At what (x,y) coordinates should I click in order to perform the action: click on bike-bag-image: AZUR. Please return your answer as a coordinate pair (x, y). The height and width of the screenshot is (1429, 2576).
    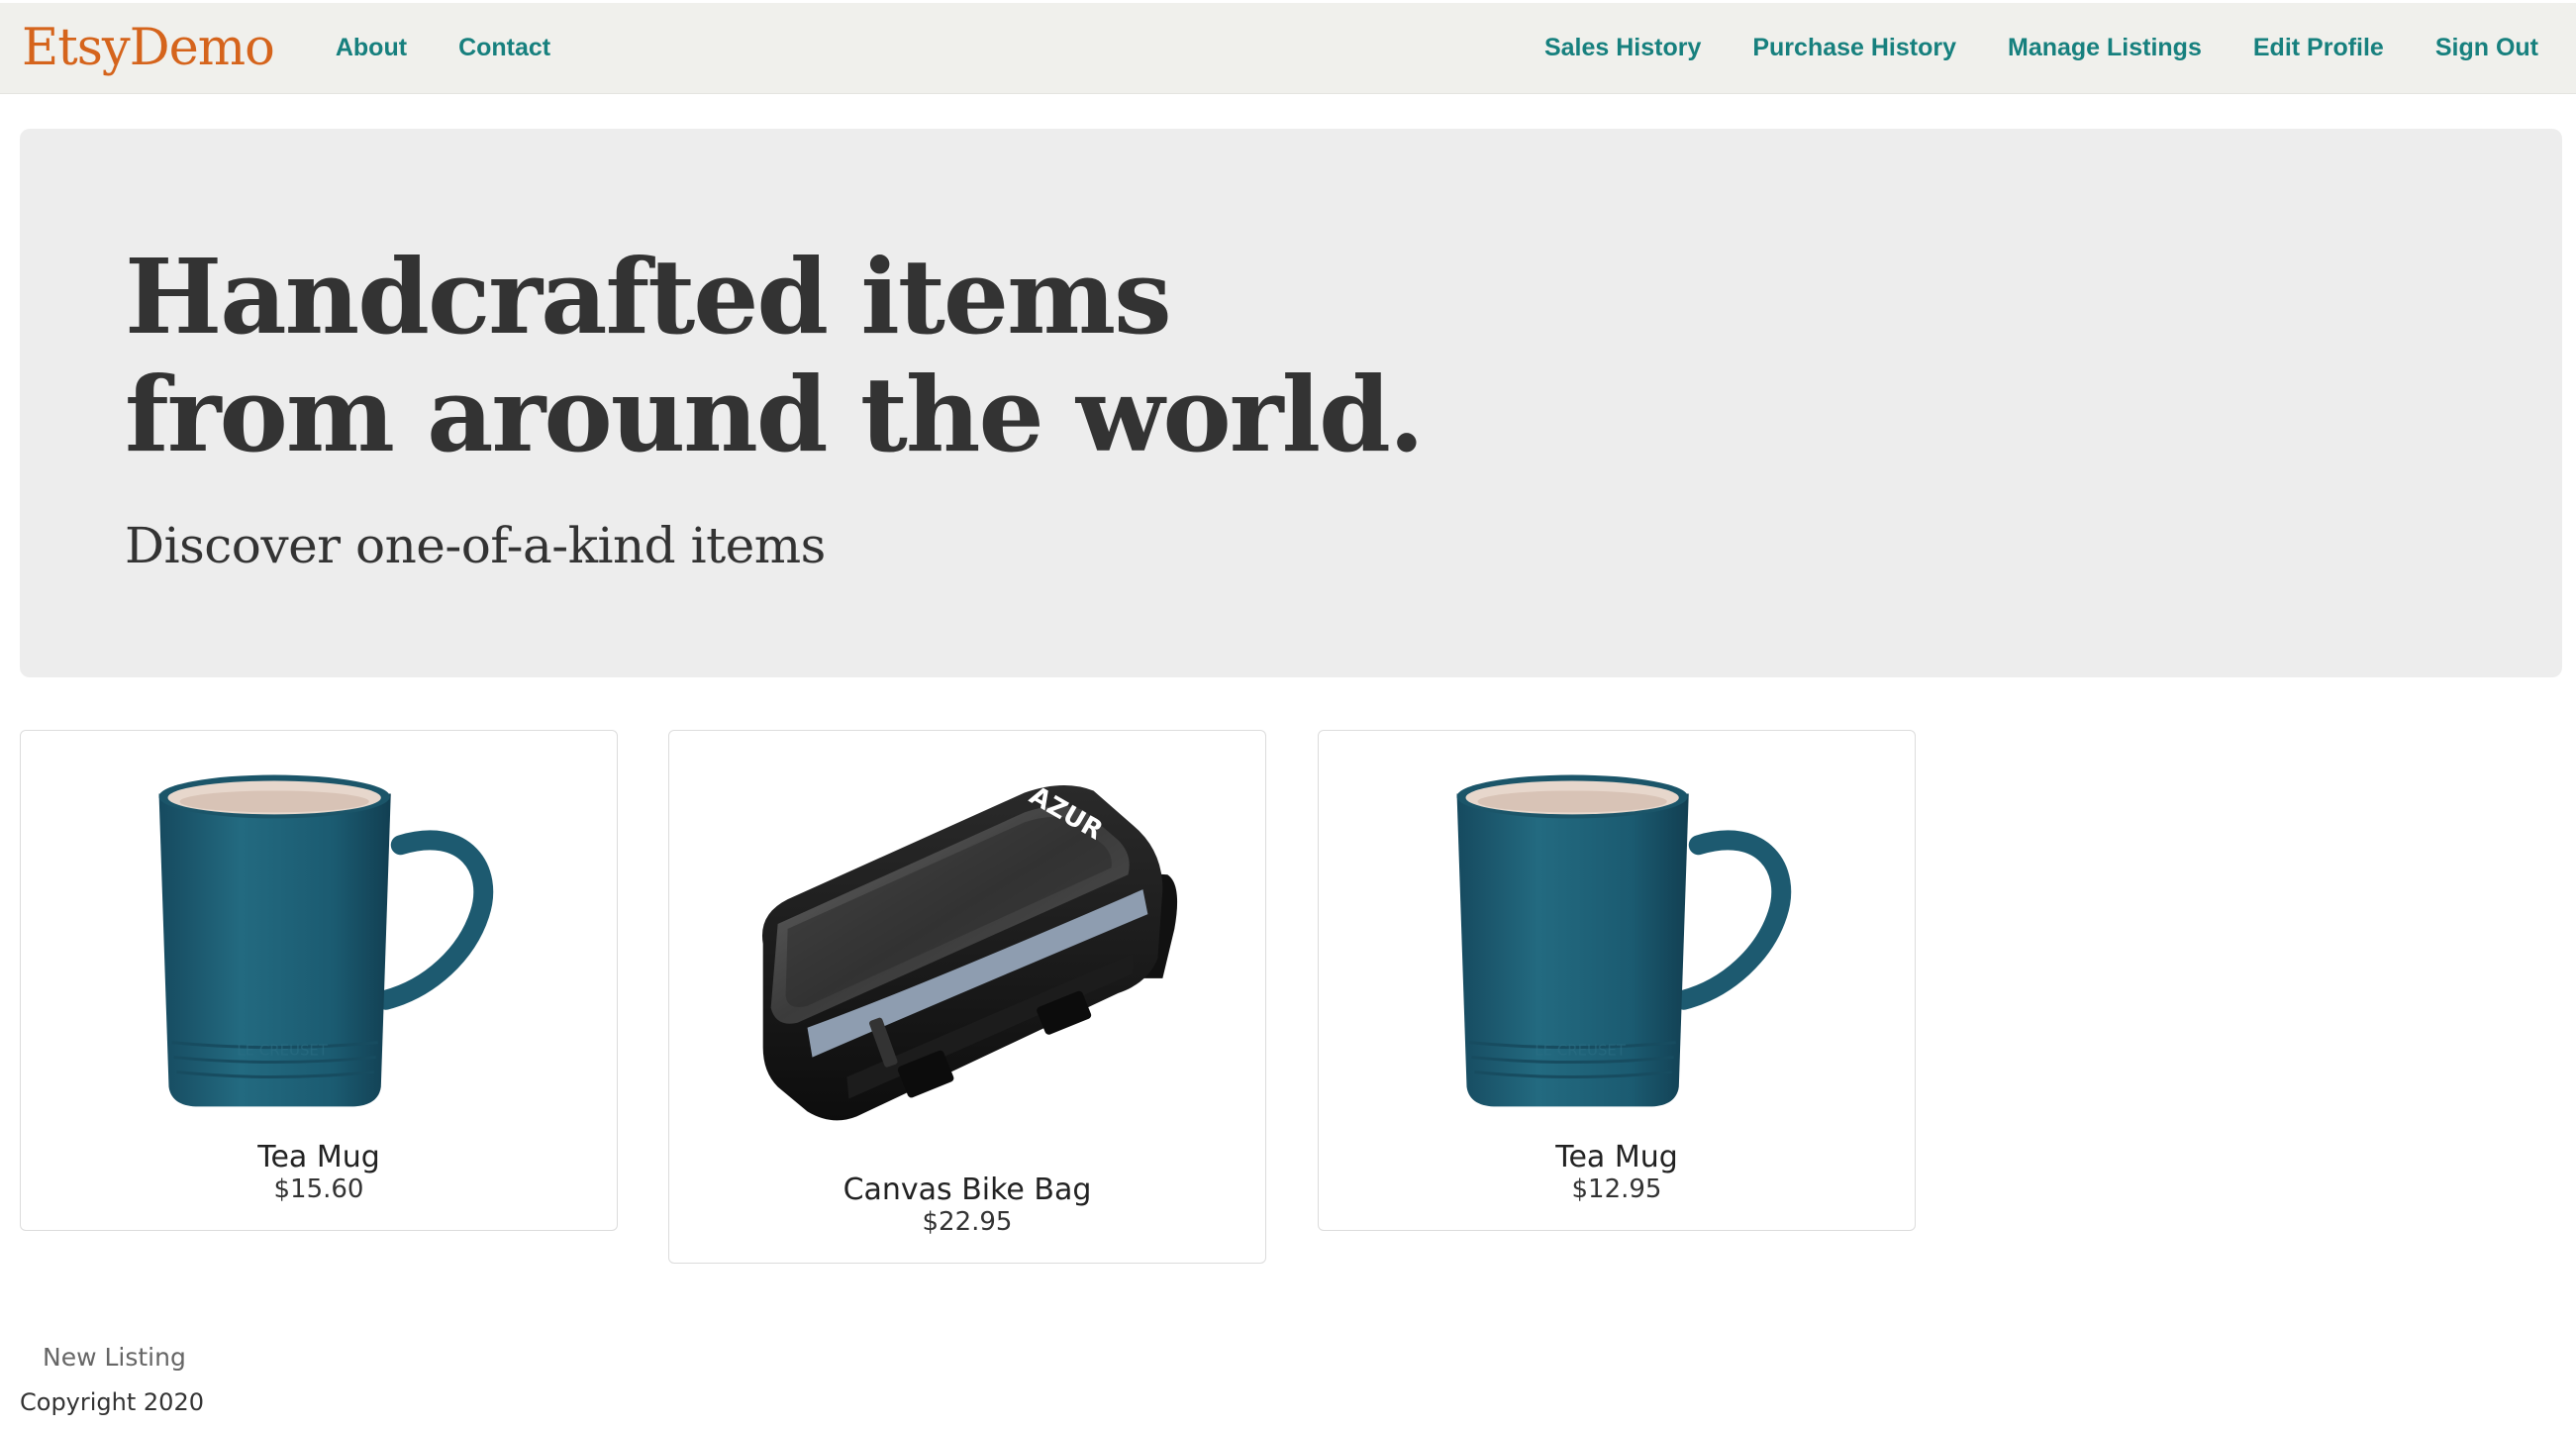
    Looking at the image, I should click on (970, 951).